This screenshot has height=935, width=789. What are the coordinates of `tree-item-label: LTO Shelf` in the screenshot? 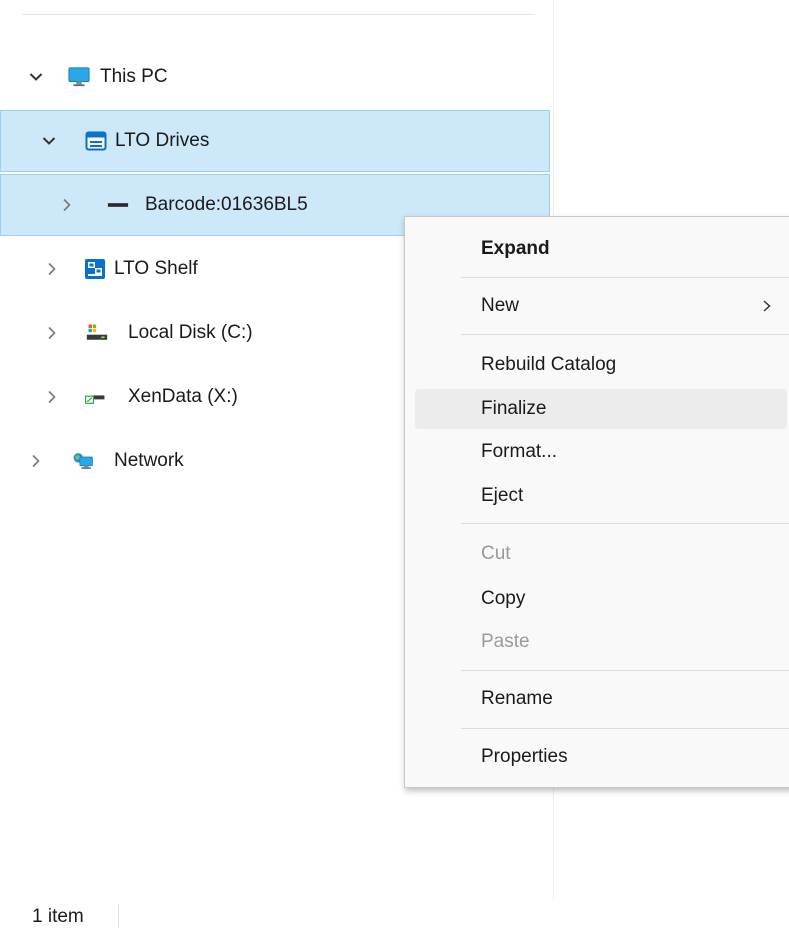 It's located at (156, 268).